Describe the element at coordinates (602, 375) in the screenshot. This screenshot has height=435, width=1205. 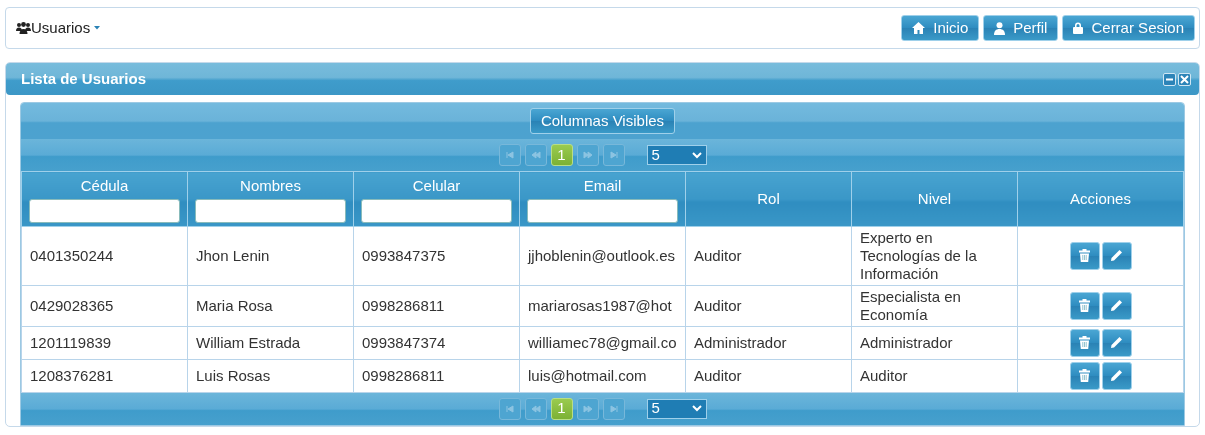
I see `table-cell: luis@hotmail.com` at that location.